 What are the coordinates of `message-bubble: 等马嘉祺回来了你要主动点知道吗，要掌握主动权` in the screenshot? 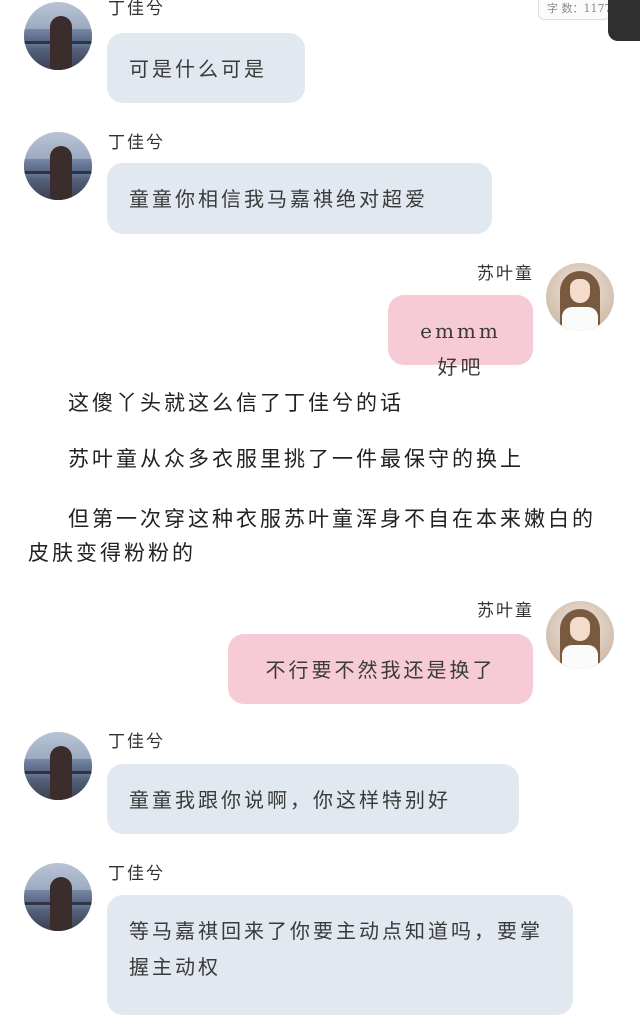 It's located at (340, 955).